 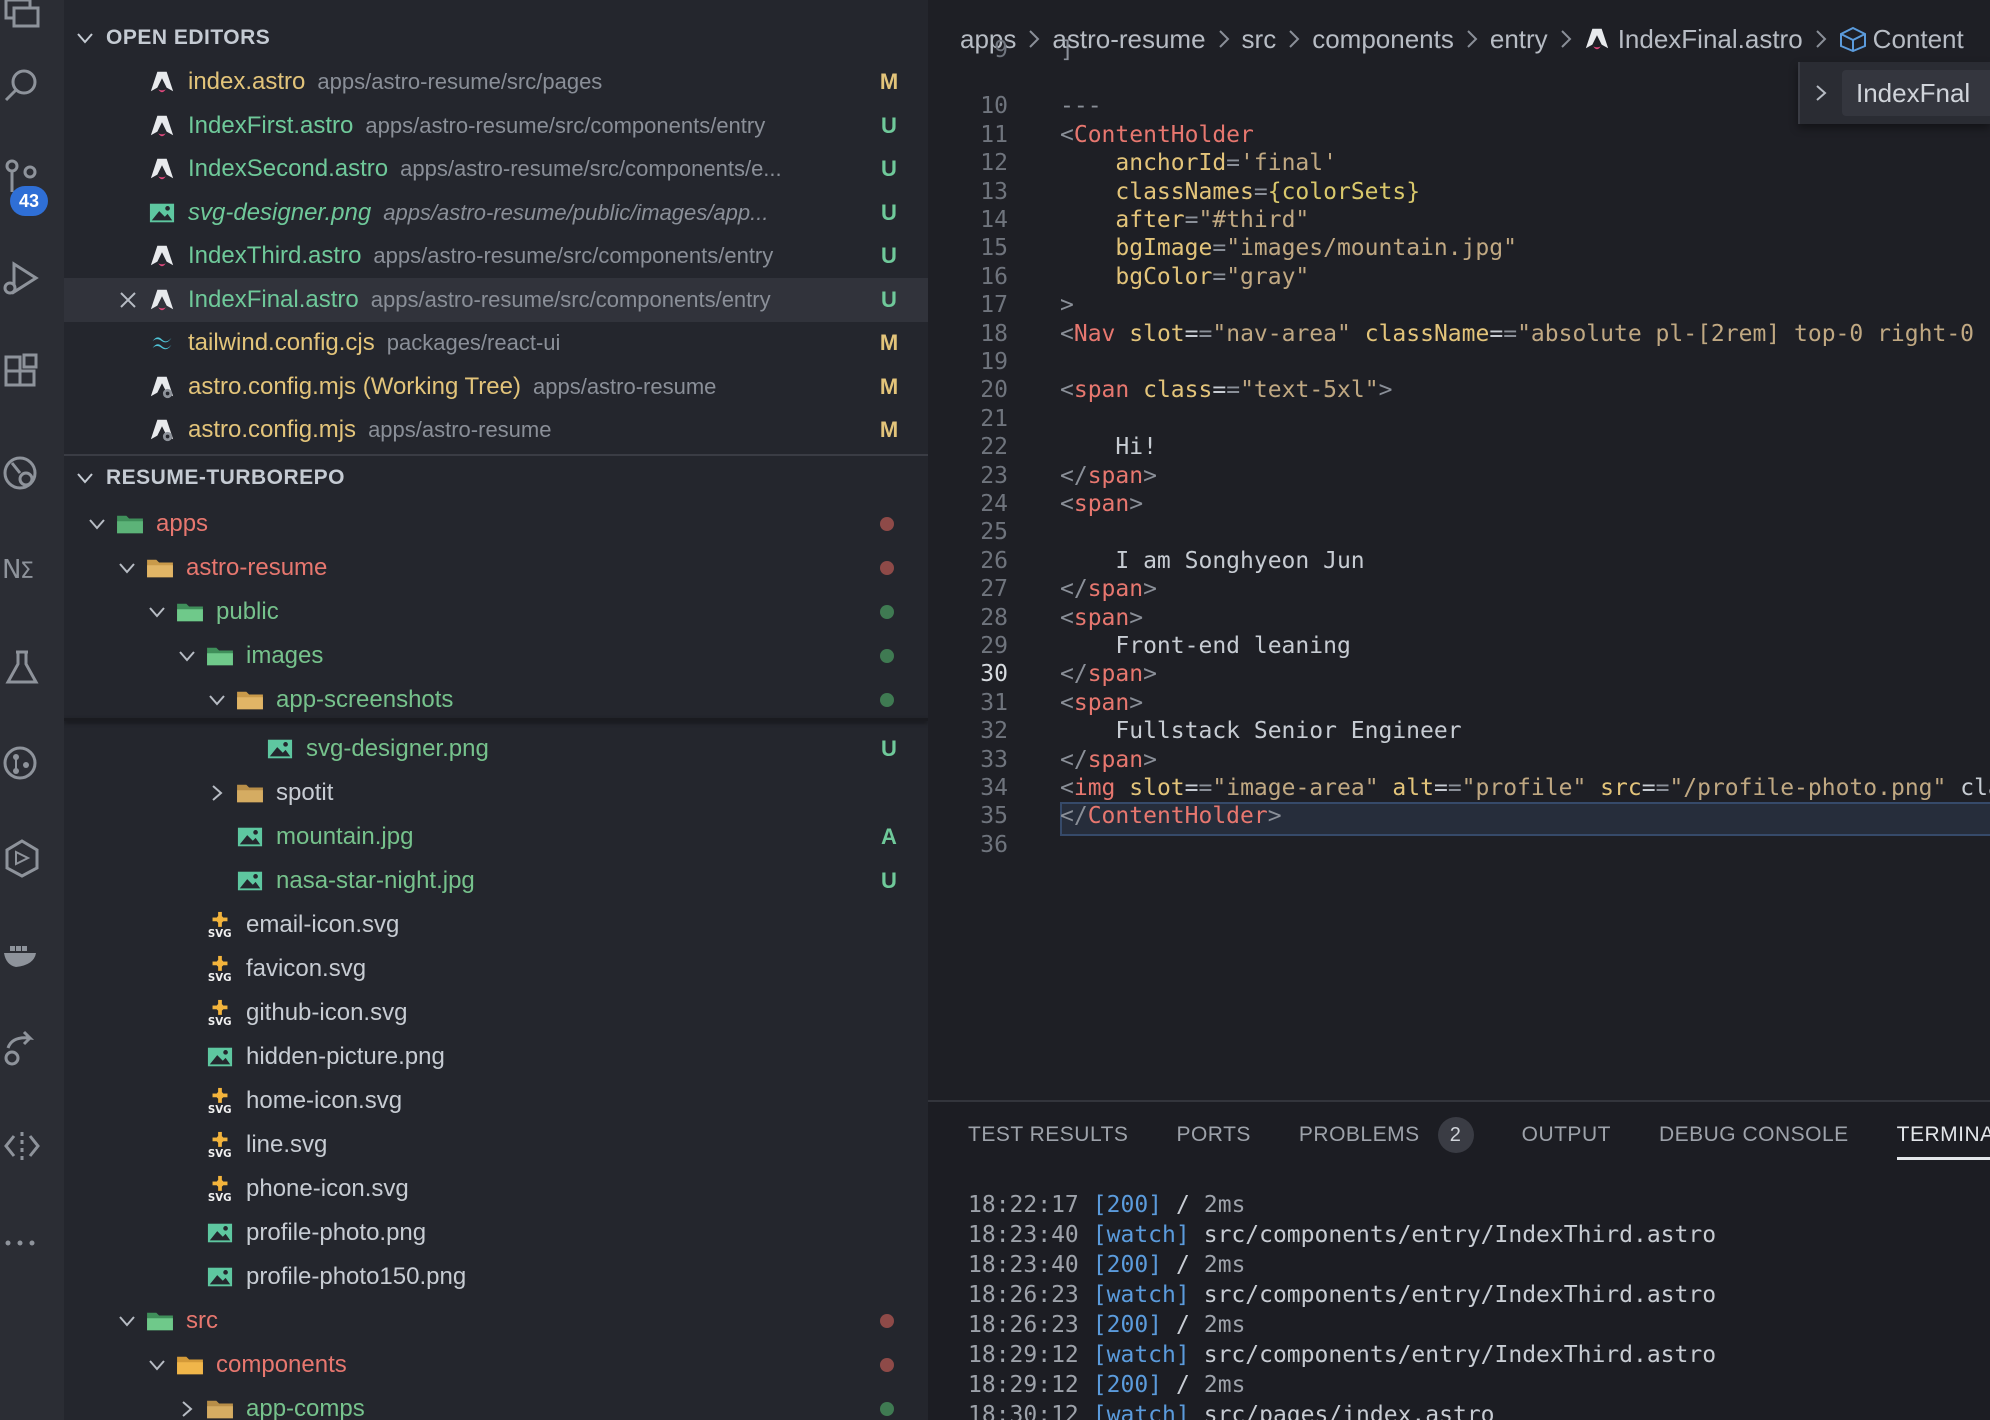 What do you see at coordinates (287, 1144) in the screenshot?
I see `tree-item-label: line.svg` at bounding box center [287, 1144].